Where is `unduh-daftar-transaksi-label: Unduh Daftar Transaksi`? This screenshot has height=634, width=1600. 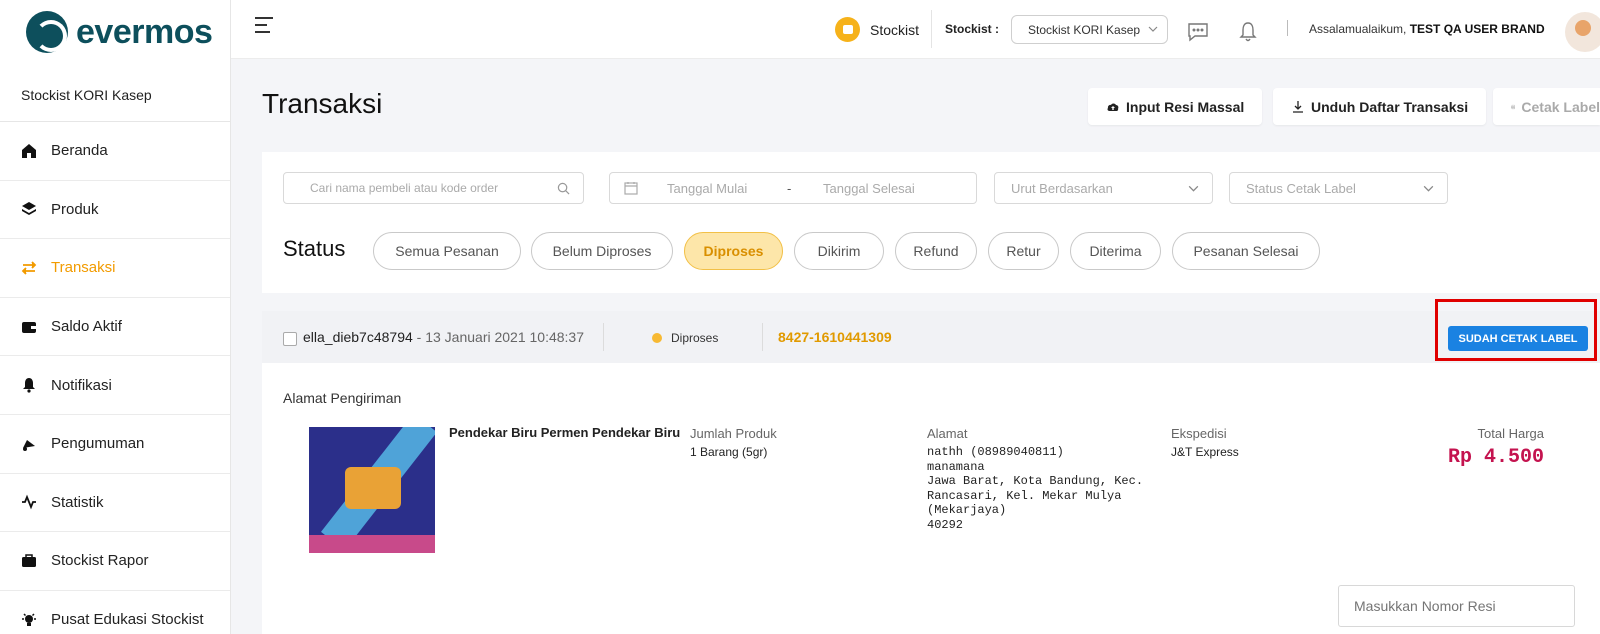 unduh-daftar-transaksi-label: Unduh Daftar Transaksi is located at coordinates (1390, 106).